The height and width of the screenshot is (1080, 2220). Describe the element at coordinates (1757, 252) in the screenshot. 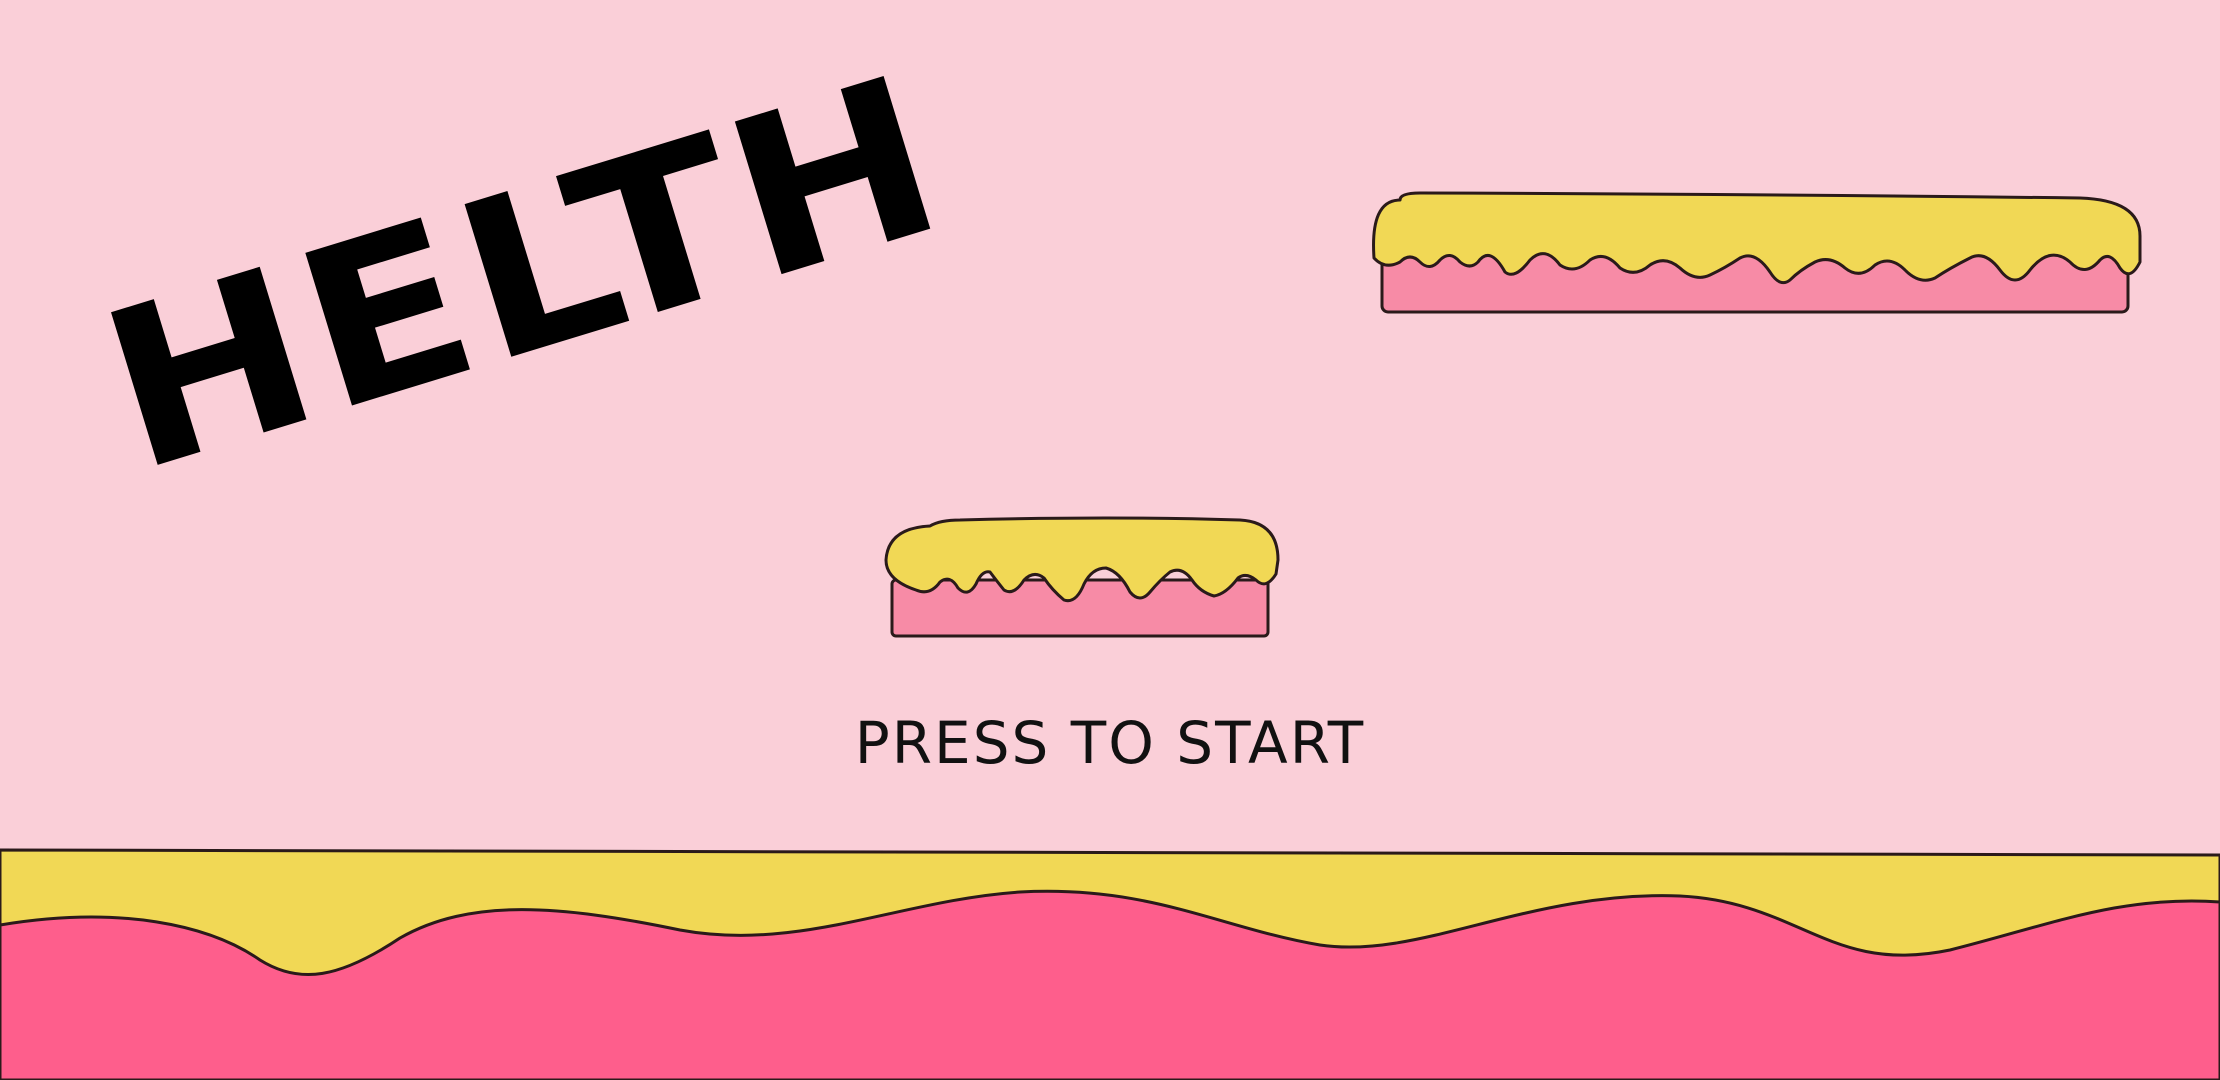

I see `cake-platform-upper` at that location.